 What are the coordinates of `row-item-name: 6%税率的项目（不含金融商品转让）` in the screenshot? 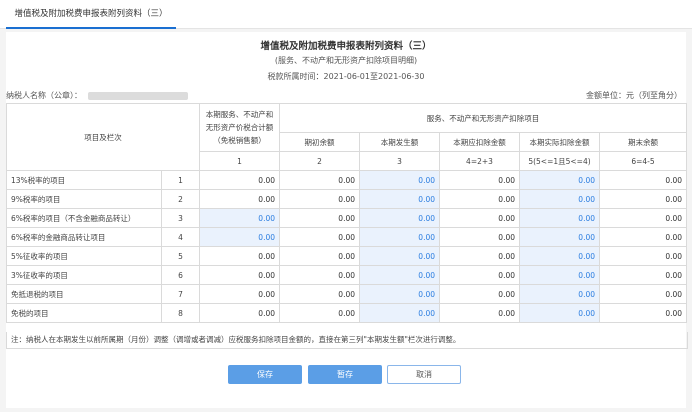 It's located at (84, 218).